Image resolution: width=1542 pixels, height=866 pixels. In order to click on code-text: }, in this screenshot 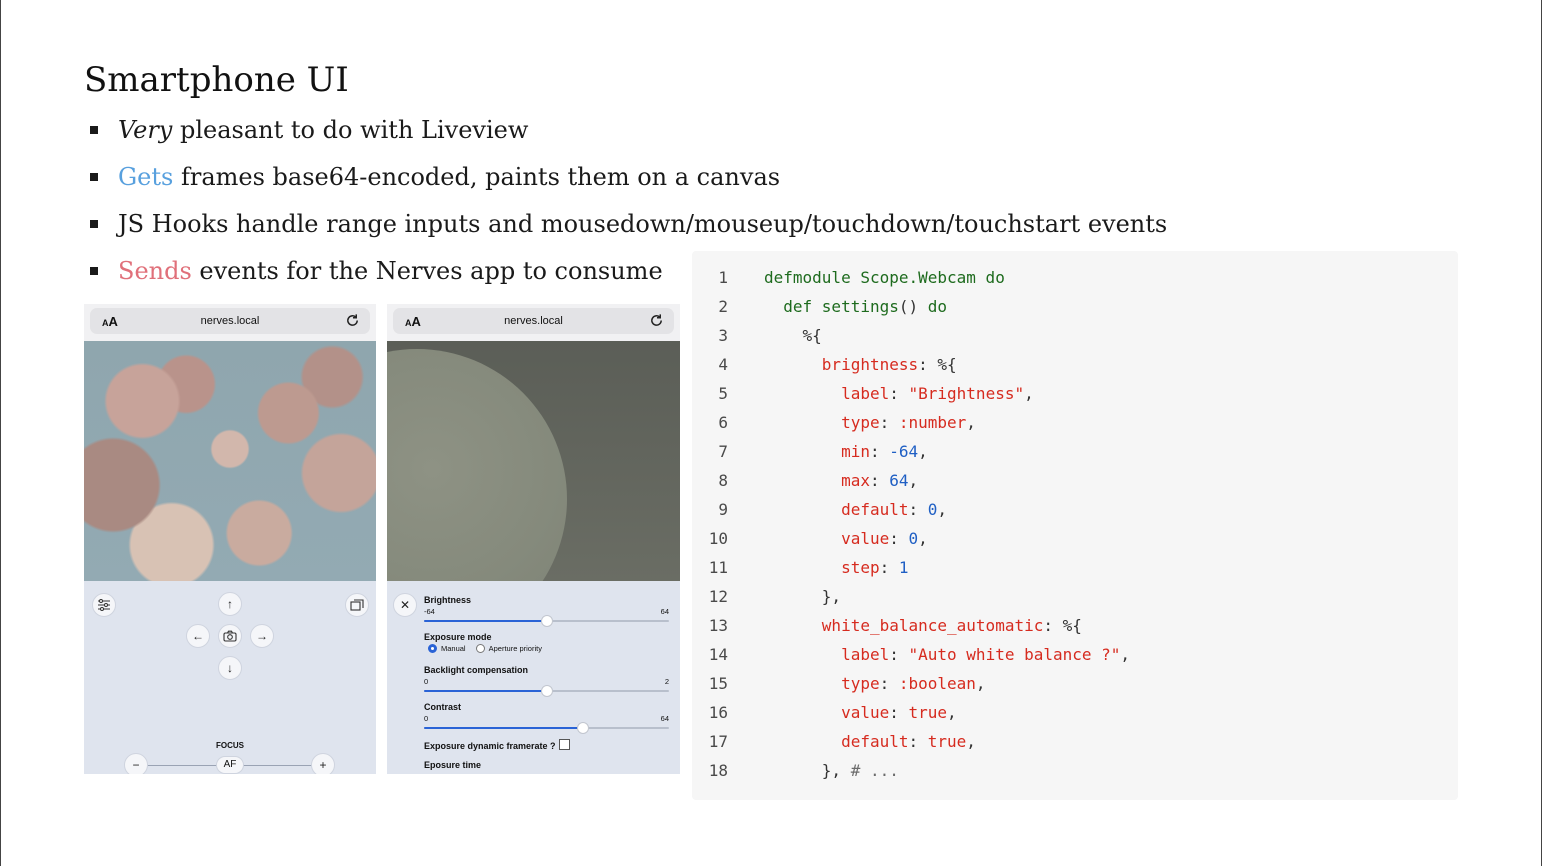, I will do `click(802, 596)`.